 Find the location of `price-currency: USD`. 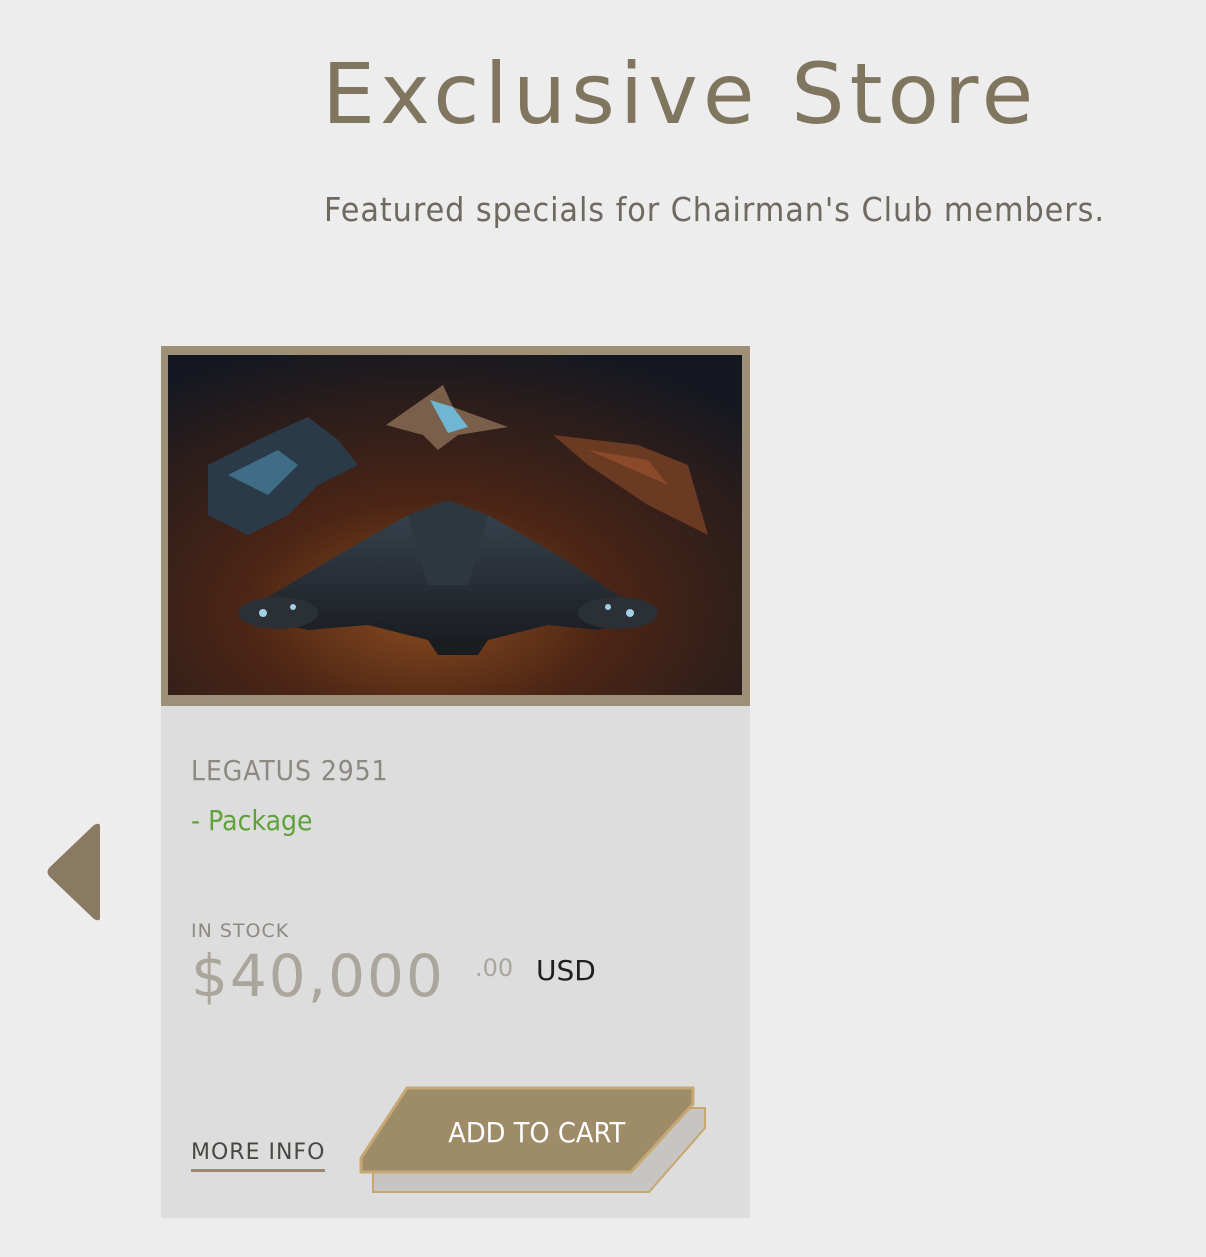

price-currency: USD is located at coordinates (566, 970).